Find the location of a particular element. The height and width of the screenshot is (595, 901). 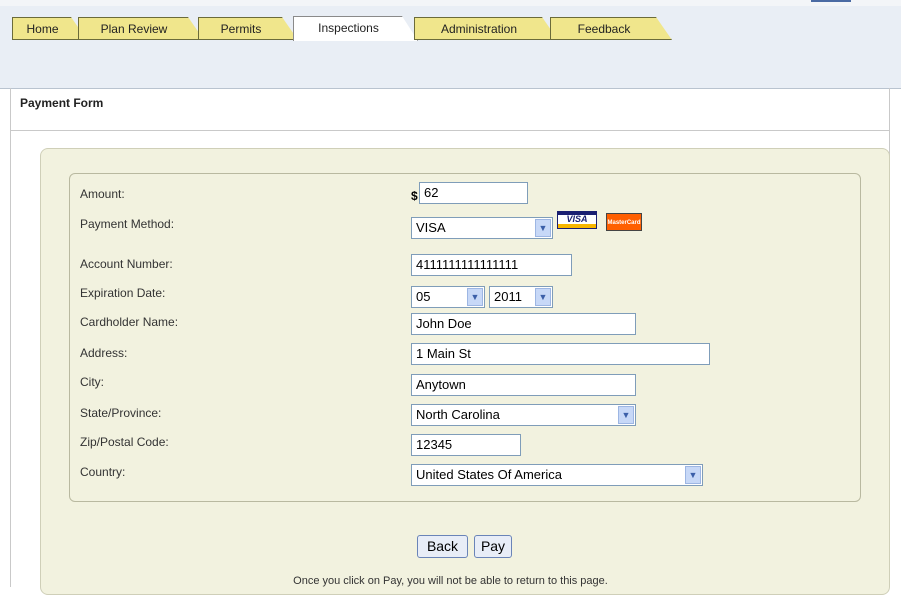

state-province-value: North Carolina is located at coordinates (458, 414).